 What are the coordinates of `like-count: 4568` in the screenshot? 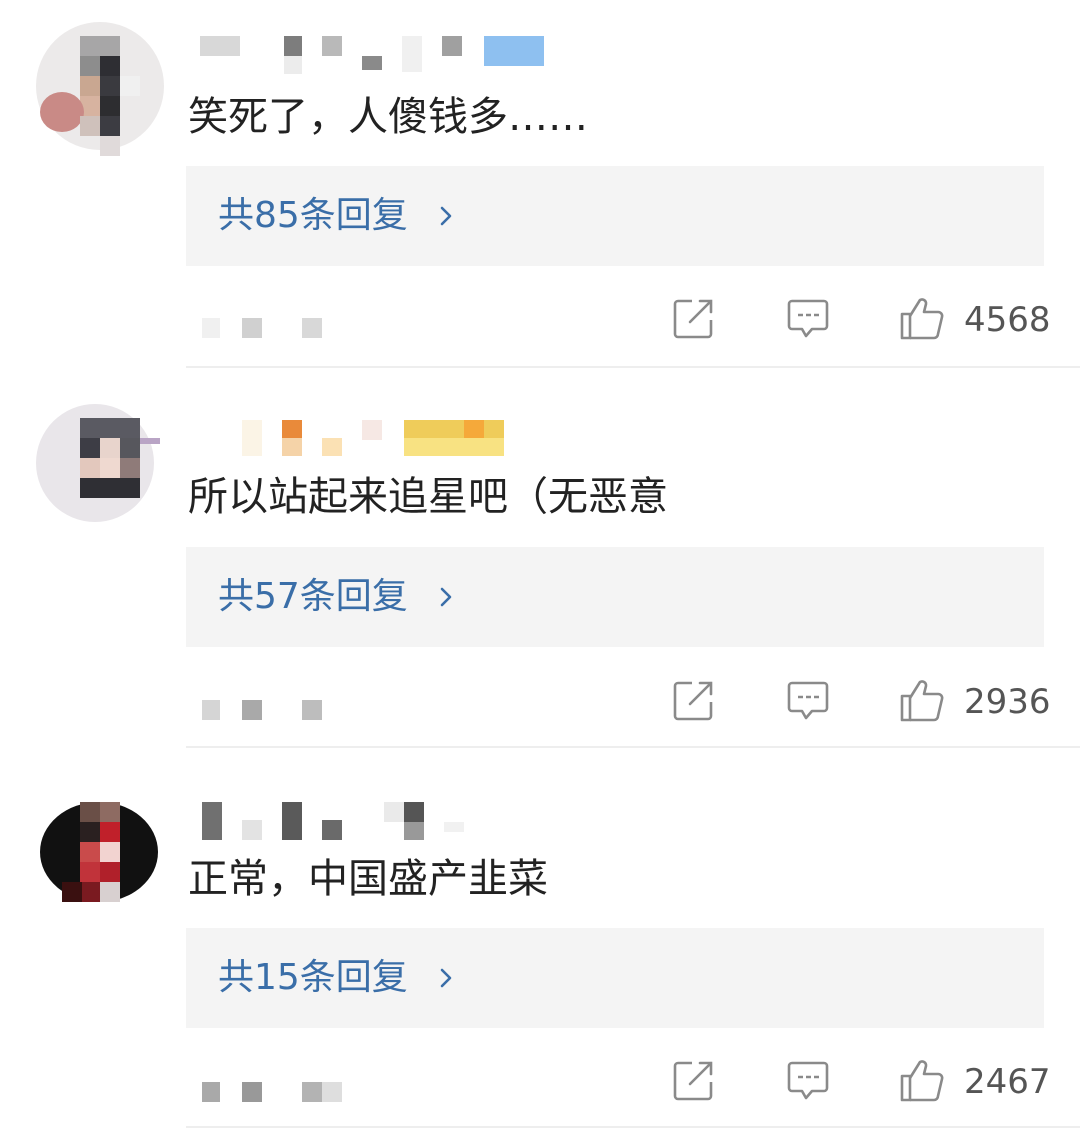 It's located at (1007, 320).